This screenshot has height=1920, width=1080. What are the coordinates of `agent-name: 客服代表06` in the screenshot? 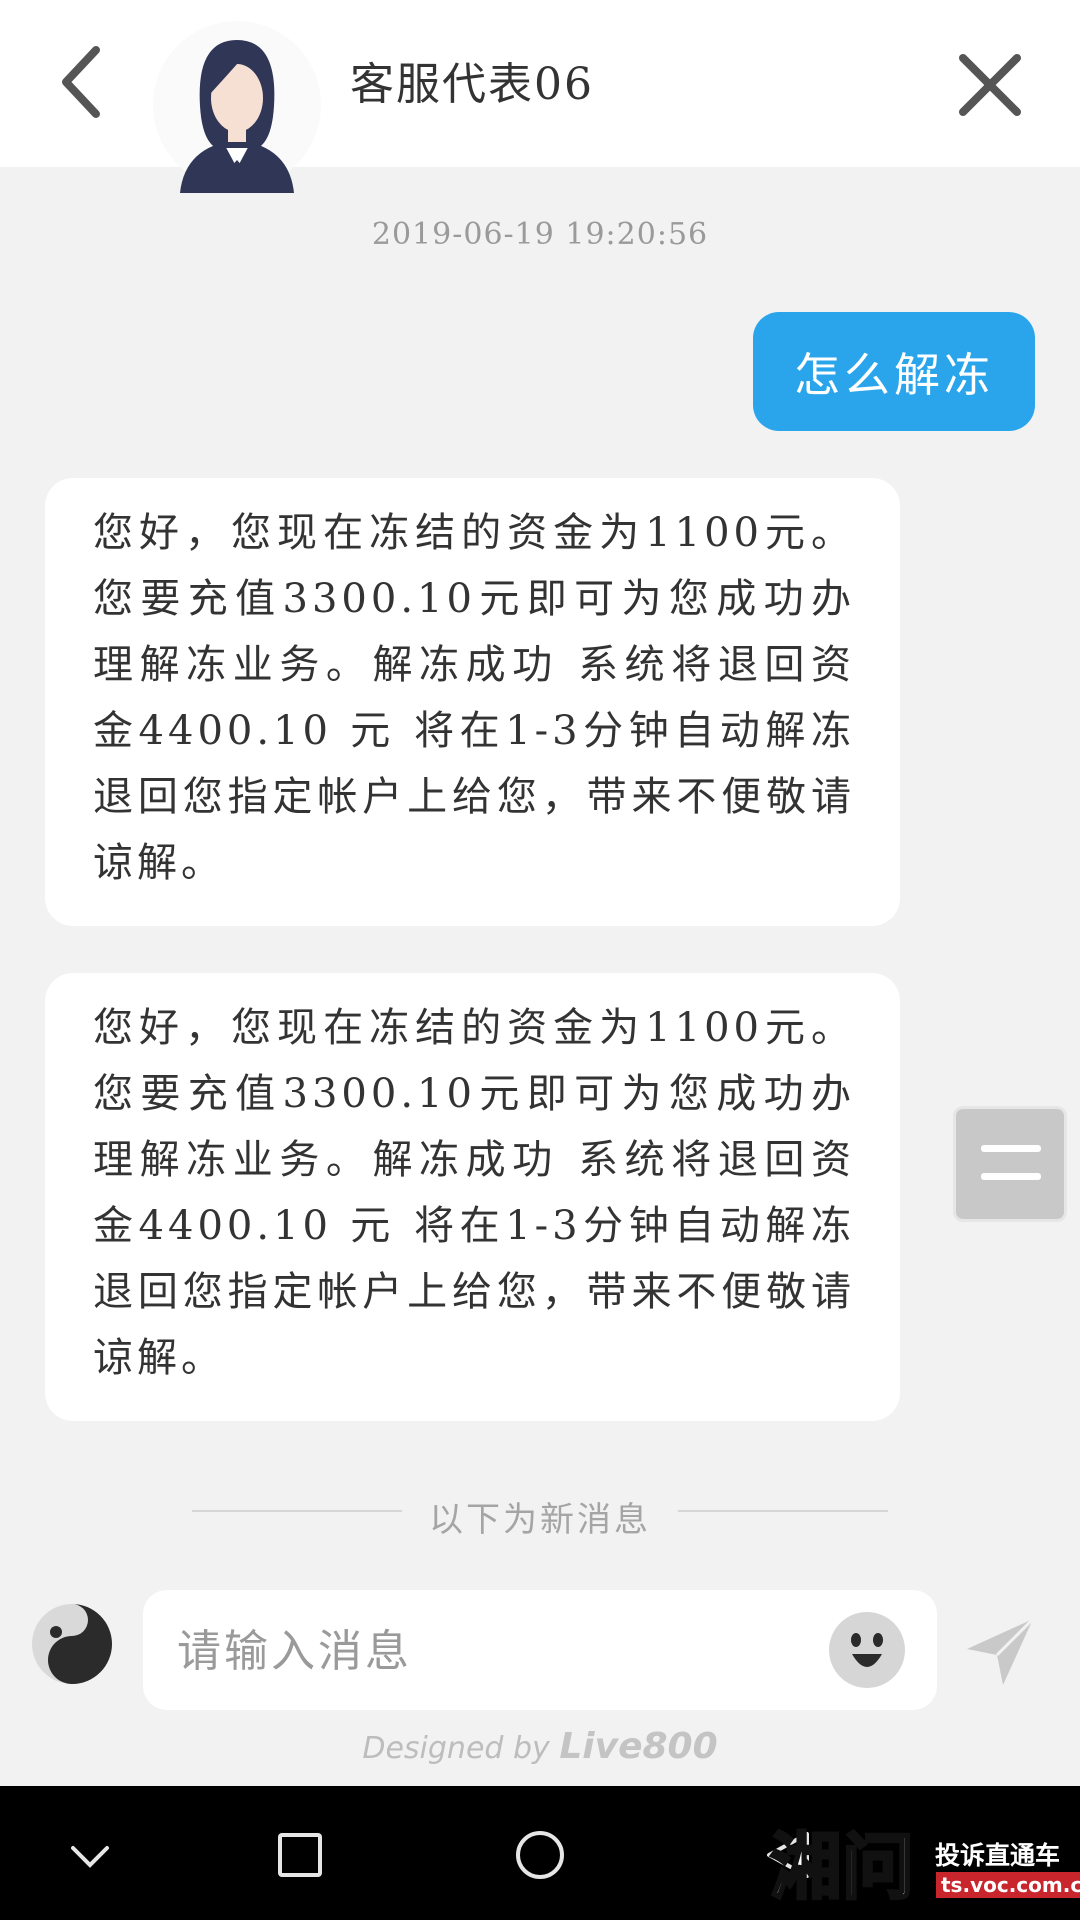 It's located at (472, 84).